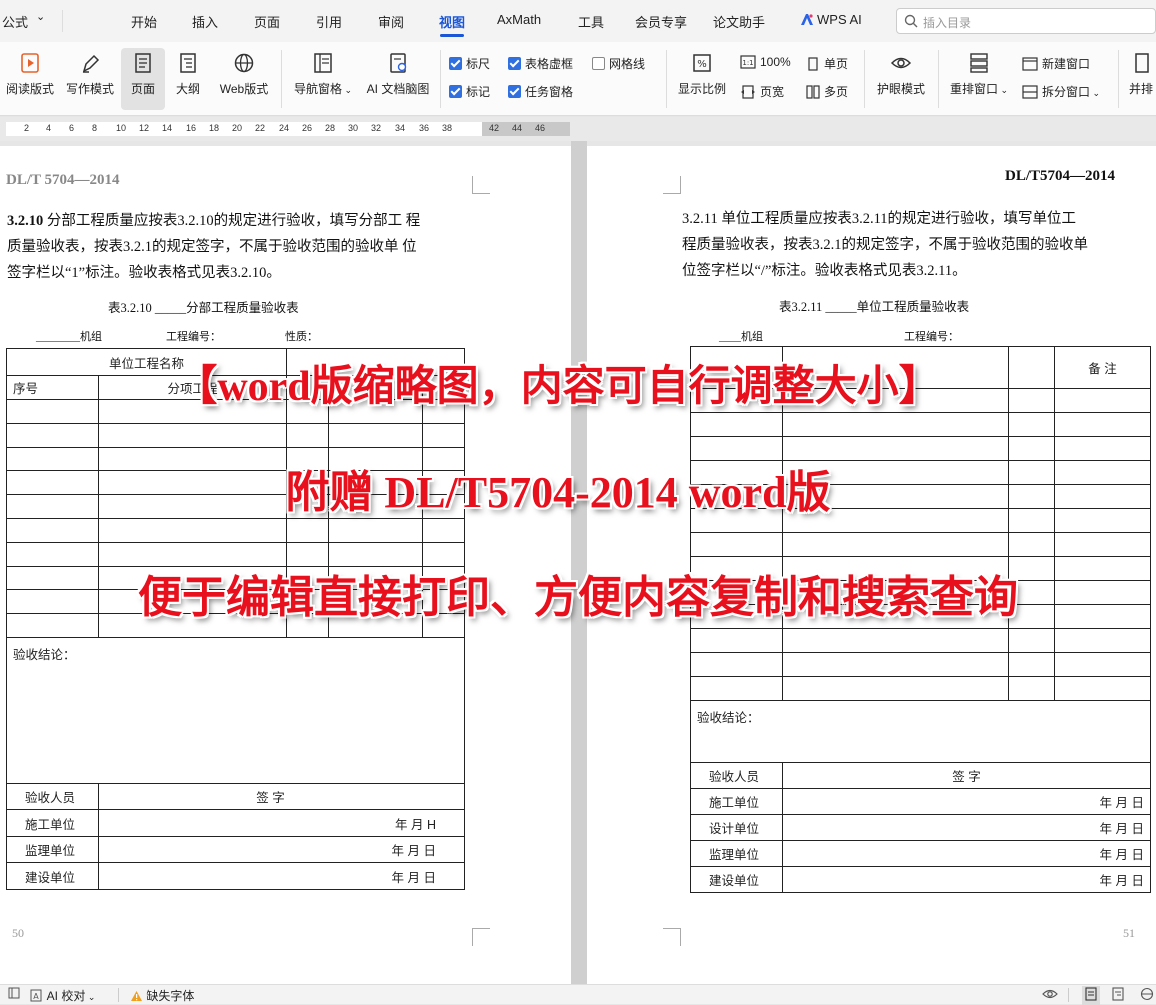 This screenshot has height=1005, width=1156. Describe the element at coordinates (235, 876) in the screenshot. I see `signature-row: 建设单位年 月 日` at that location.